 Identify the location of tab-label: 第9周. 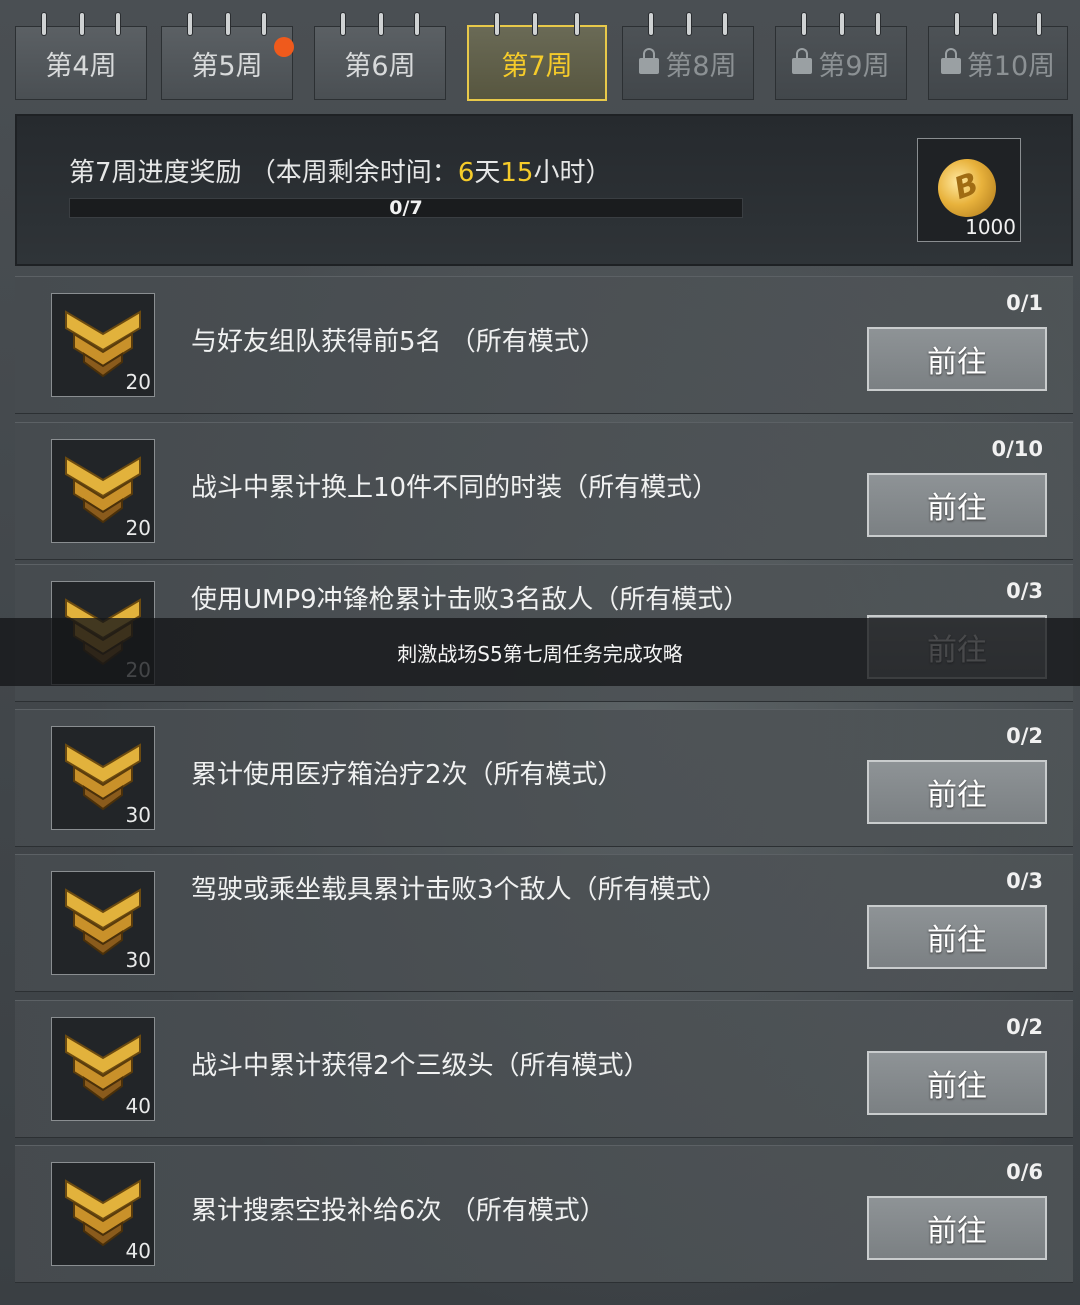
(854, 66).